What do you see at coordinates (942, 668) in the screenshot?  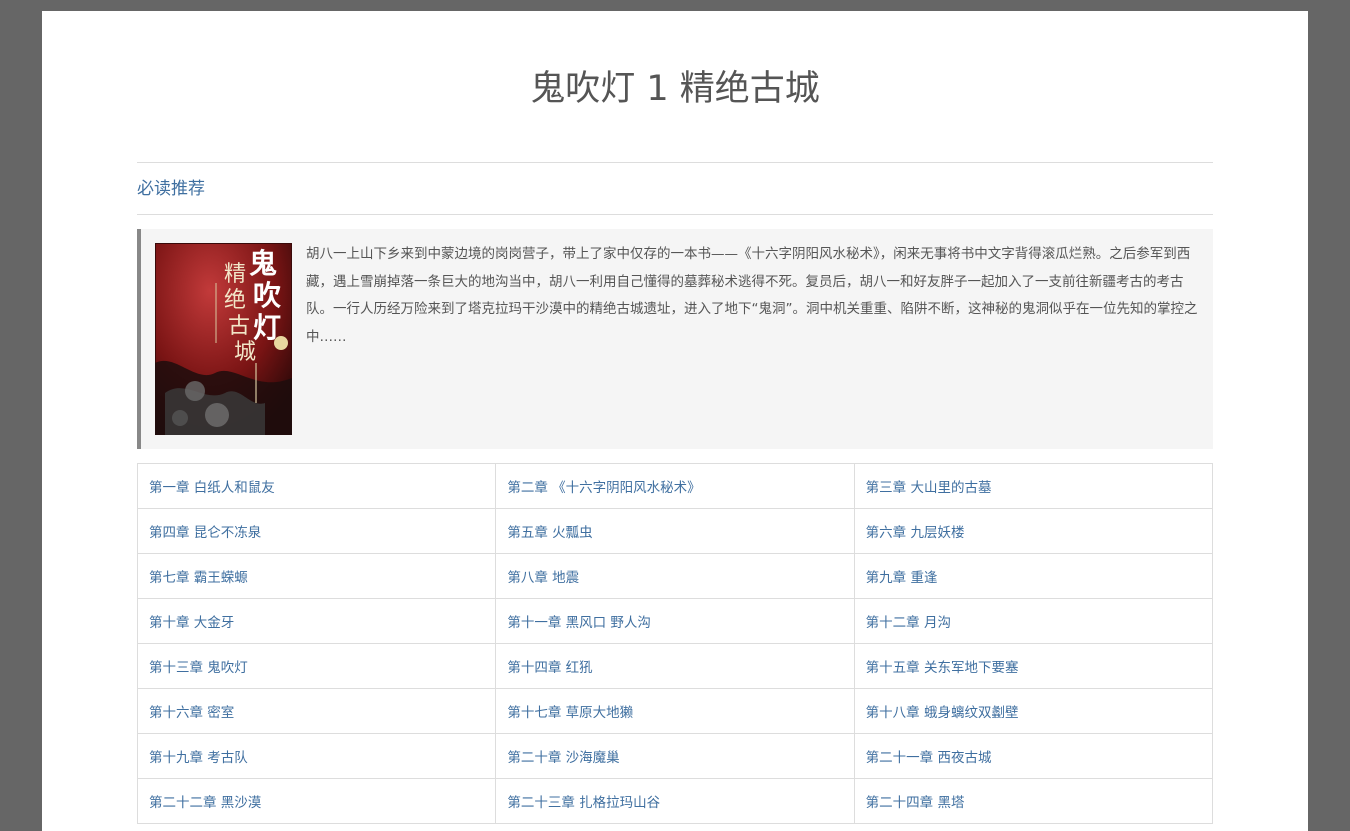 I see `chapter-link: 第十五章 关东军地下要塞` at bounding box center [942, 668].